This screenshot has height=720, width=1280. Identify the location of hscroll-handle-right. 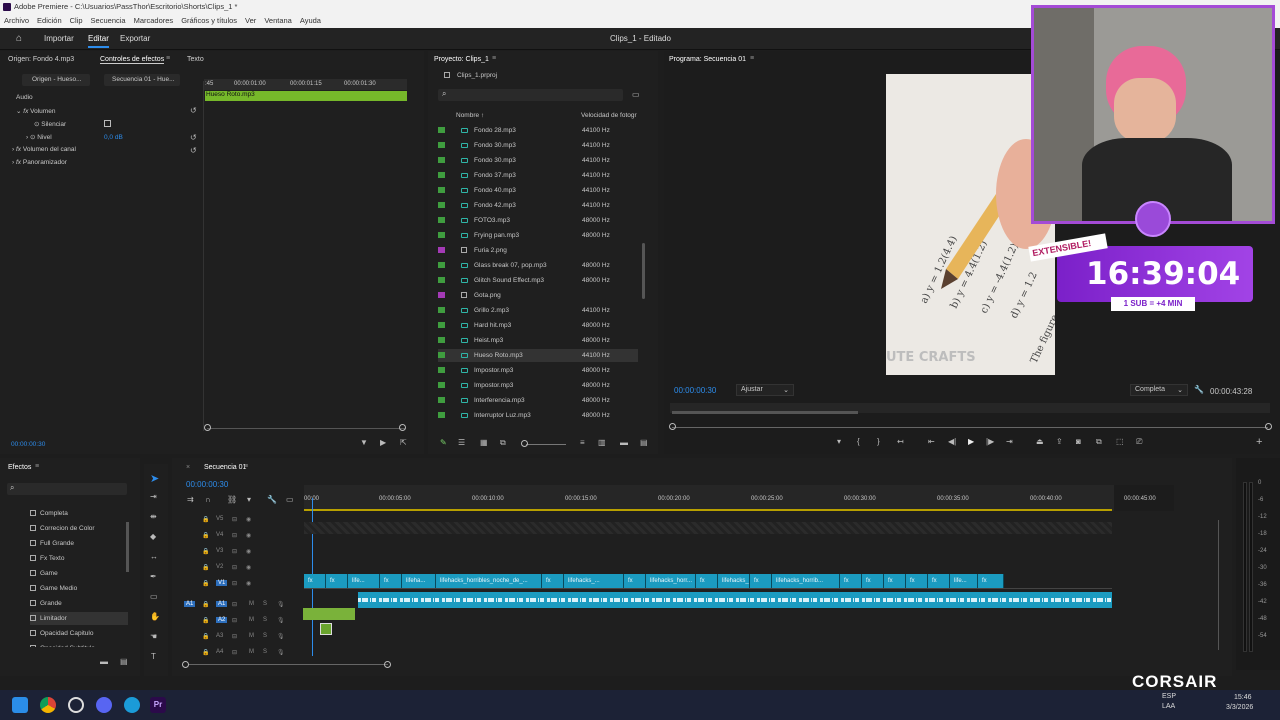
(387, 664).